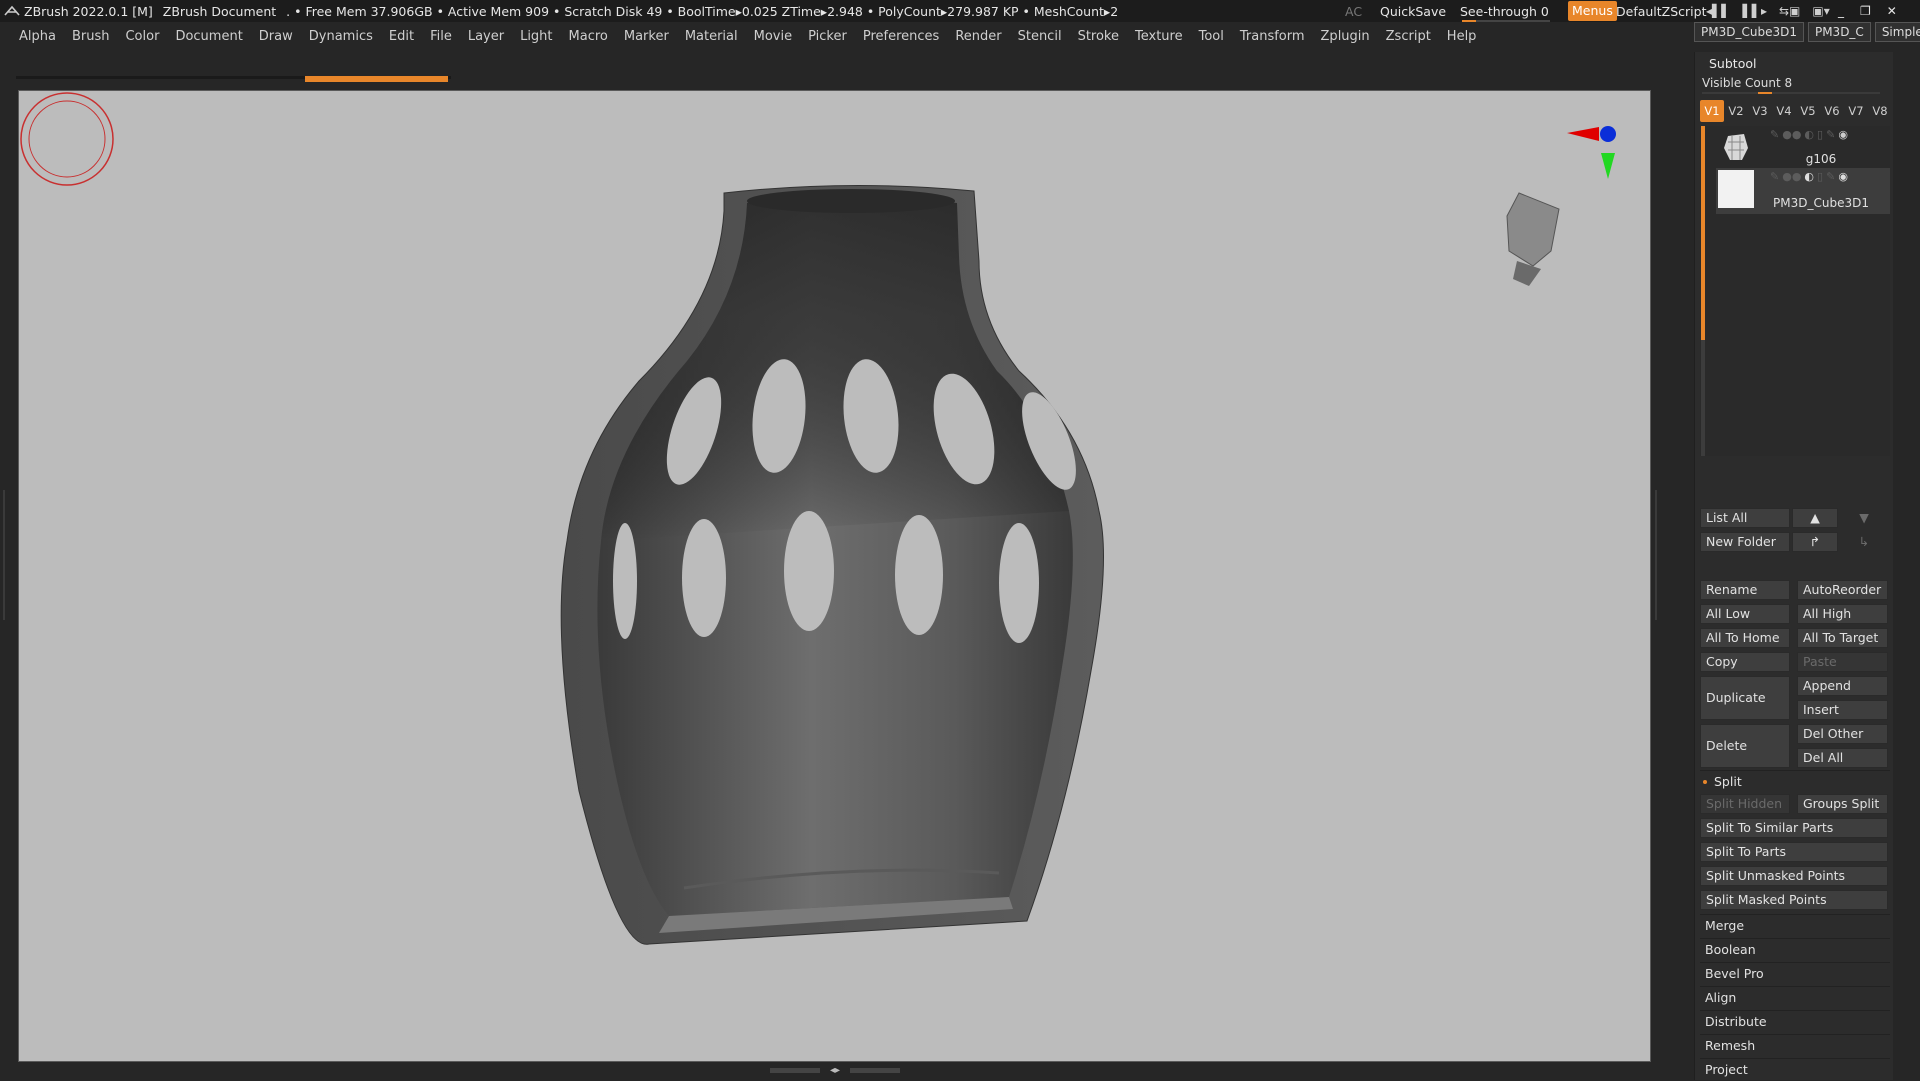  I want to click on menu-edit: Edit, so click(401, 36).